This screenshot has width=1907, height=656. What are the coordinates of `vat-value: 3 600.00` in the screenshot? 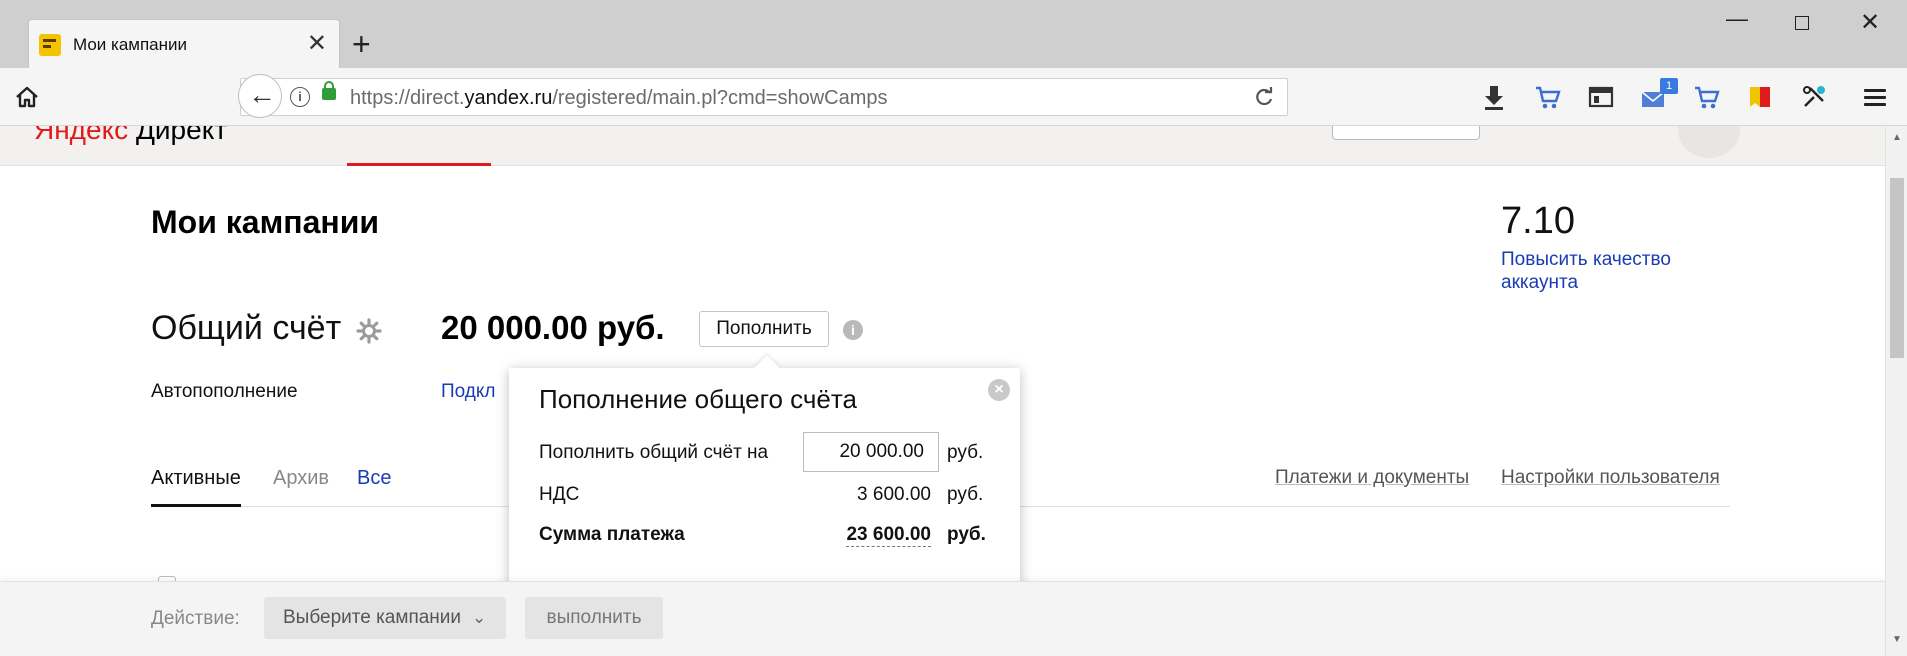 It's located at (894, 494).